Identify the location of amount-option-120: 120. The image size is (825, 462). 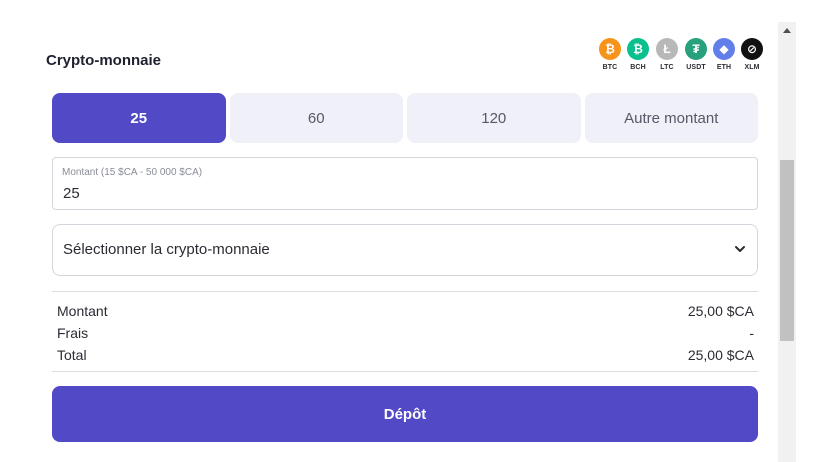
(494, 118).